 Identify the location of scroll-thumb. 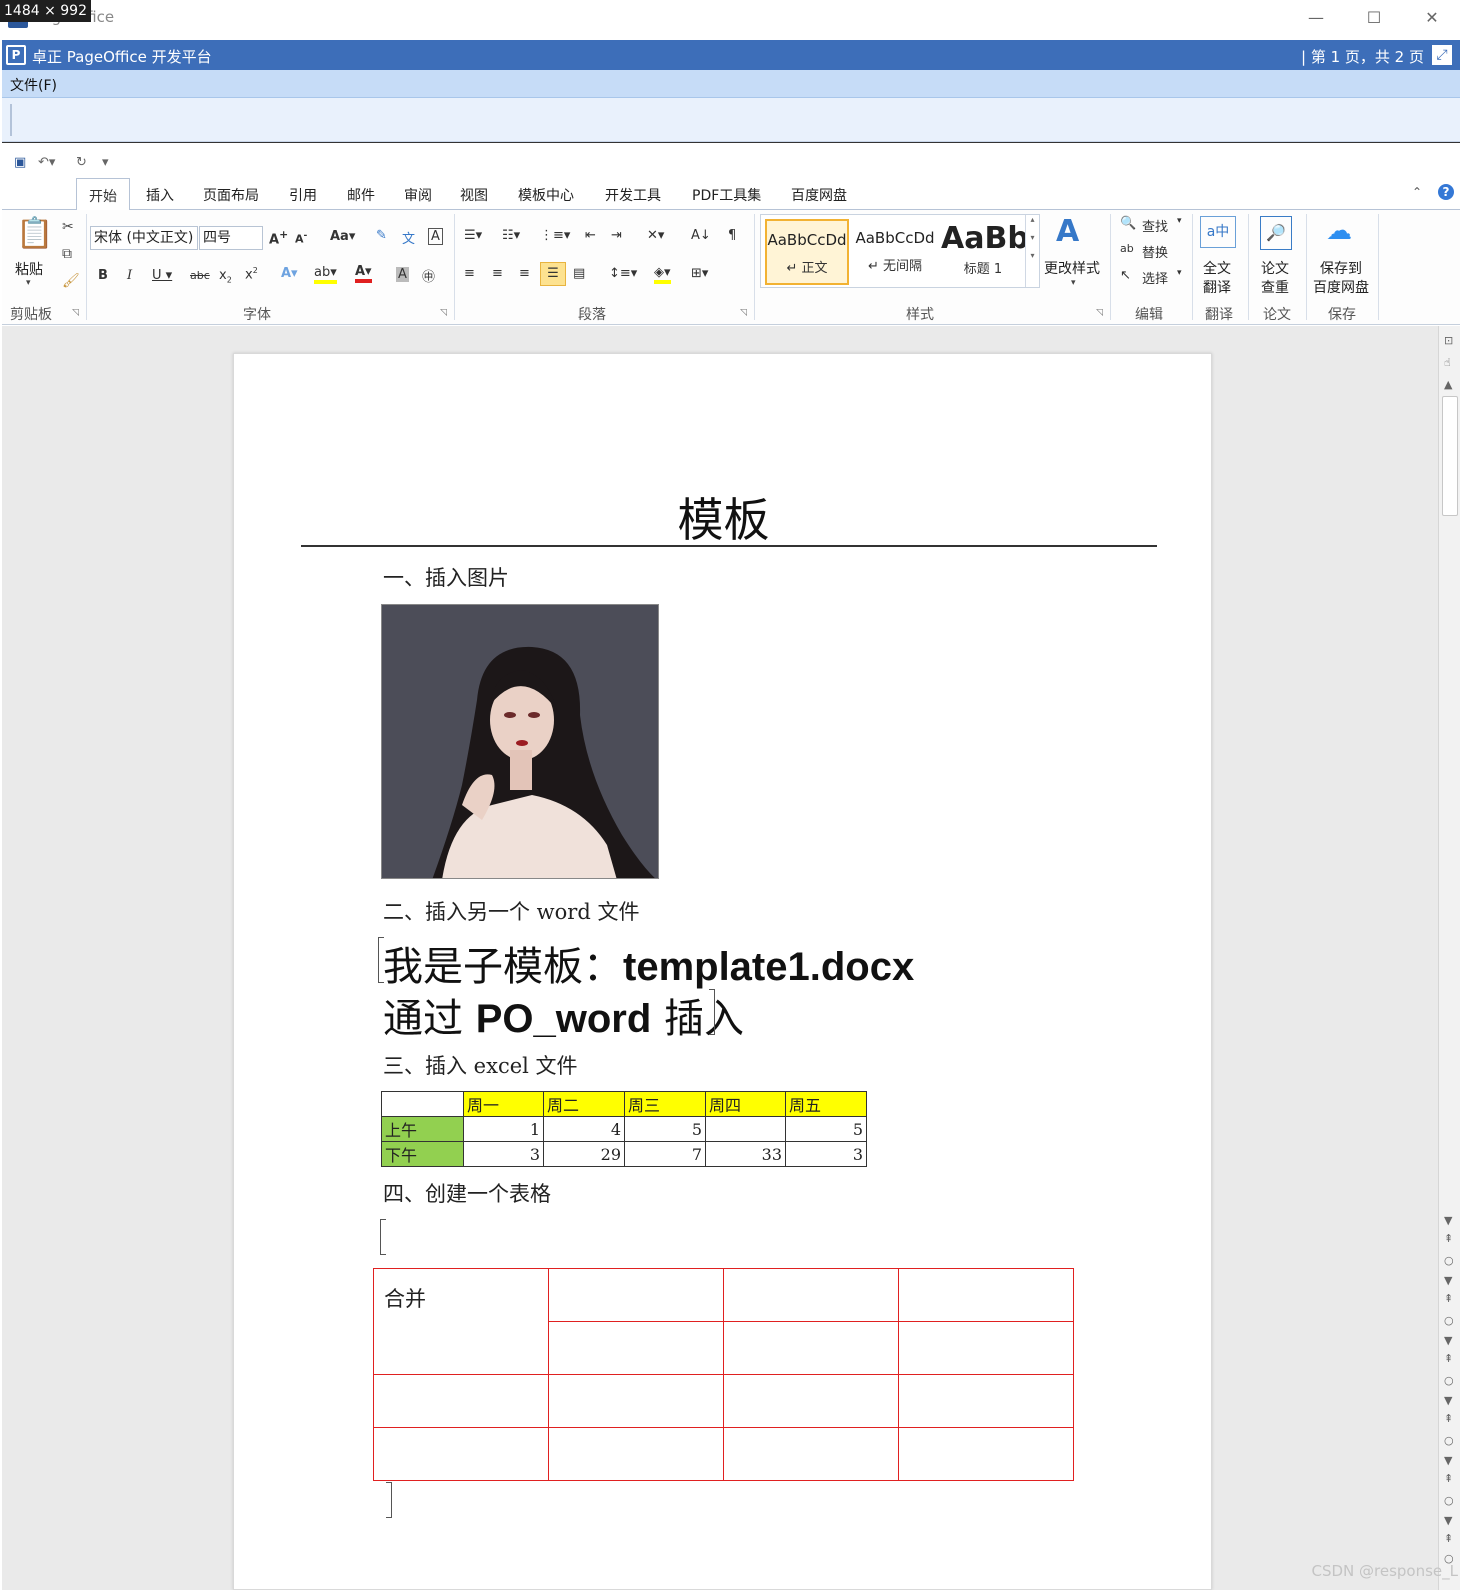
(1450, 456).